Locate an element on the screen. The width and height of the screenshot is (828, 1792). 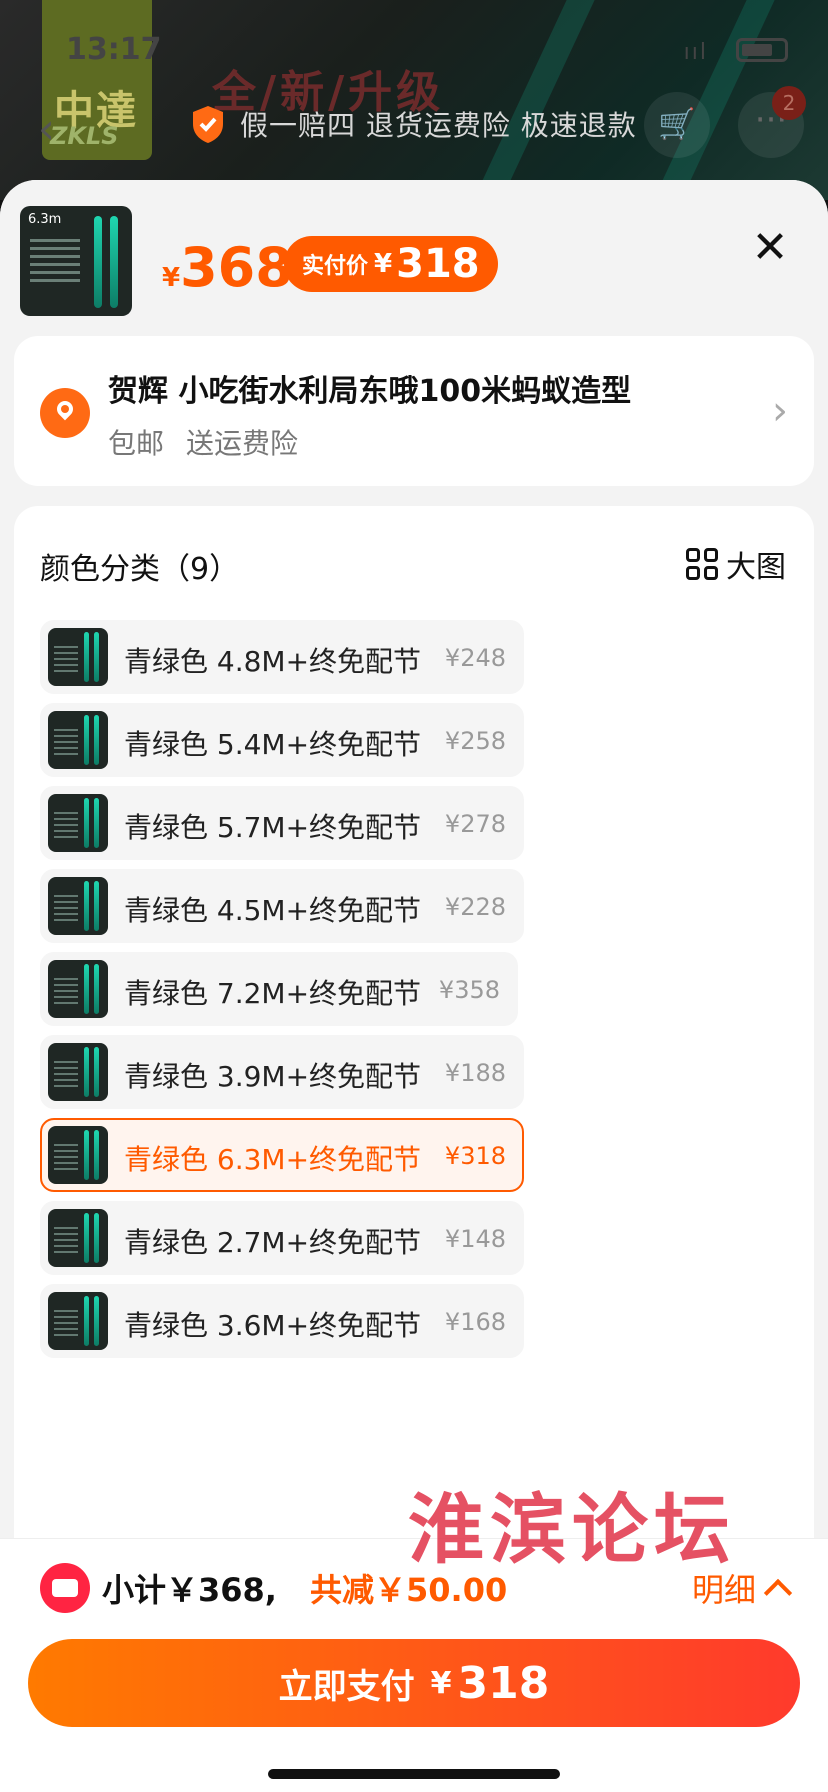
guarantee-banner: 假一赔四 退货运费险 极速退款 is located at coordinates (413, 124).